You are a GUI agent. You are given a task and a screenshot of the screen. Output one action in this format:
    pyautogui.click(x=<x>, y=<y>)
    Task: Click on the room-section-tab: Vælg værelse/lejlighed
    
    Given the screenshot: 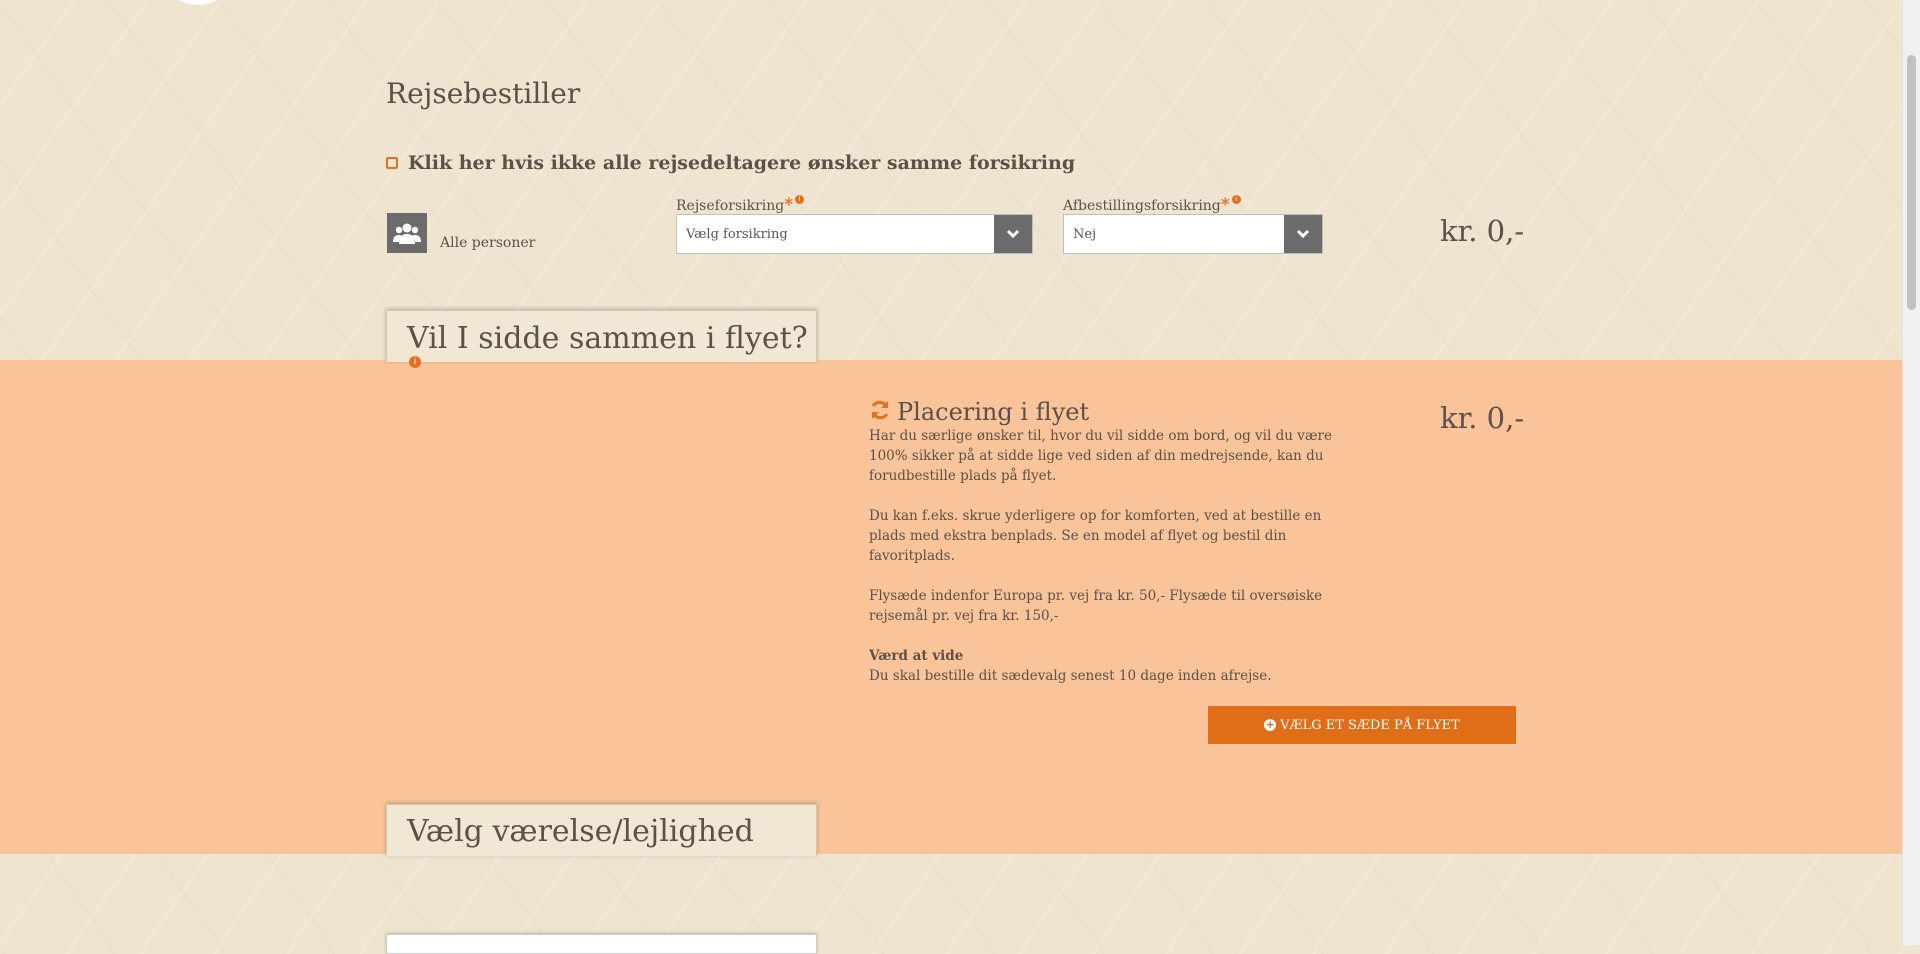 What is the action you would take?
    pyautogui.click(x=601, y=830)
    